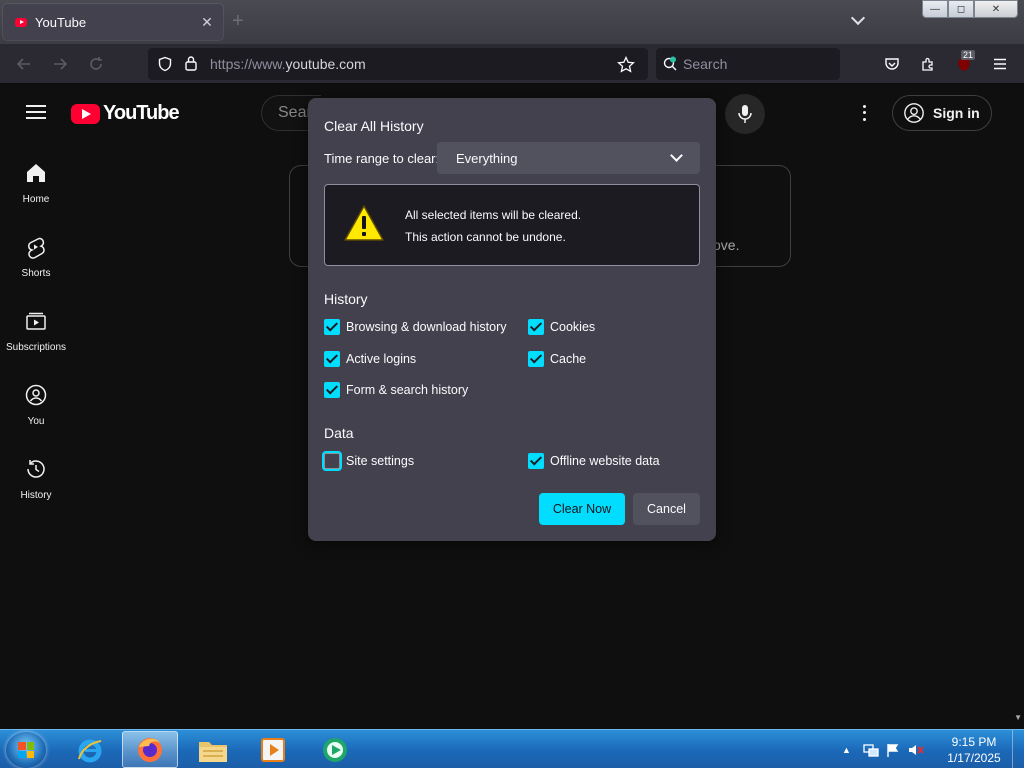 This screenshot has width=1024, height=768. I want to click on url-text: https://www.youtube.com, so click(288, 64).